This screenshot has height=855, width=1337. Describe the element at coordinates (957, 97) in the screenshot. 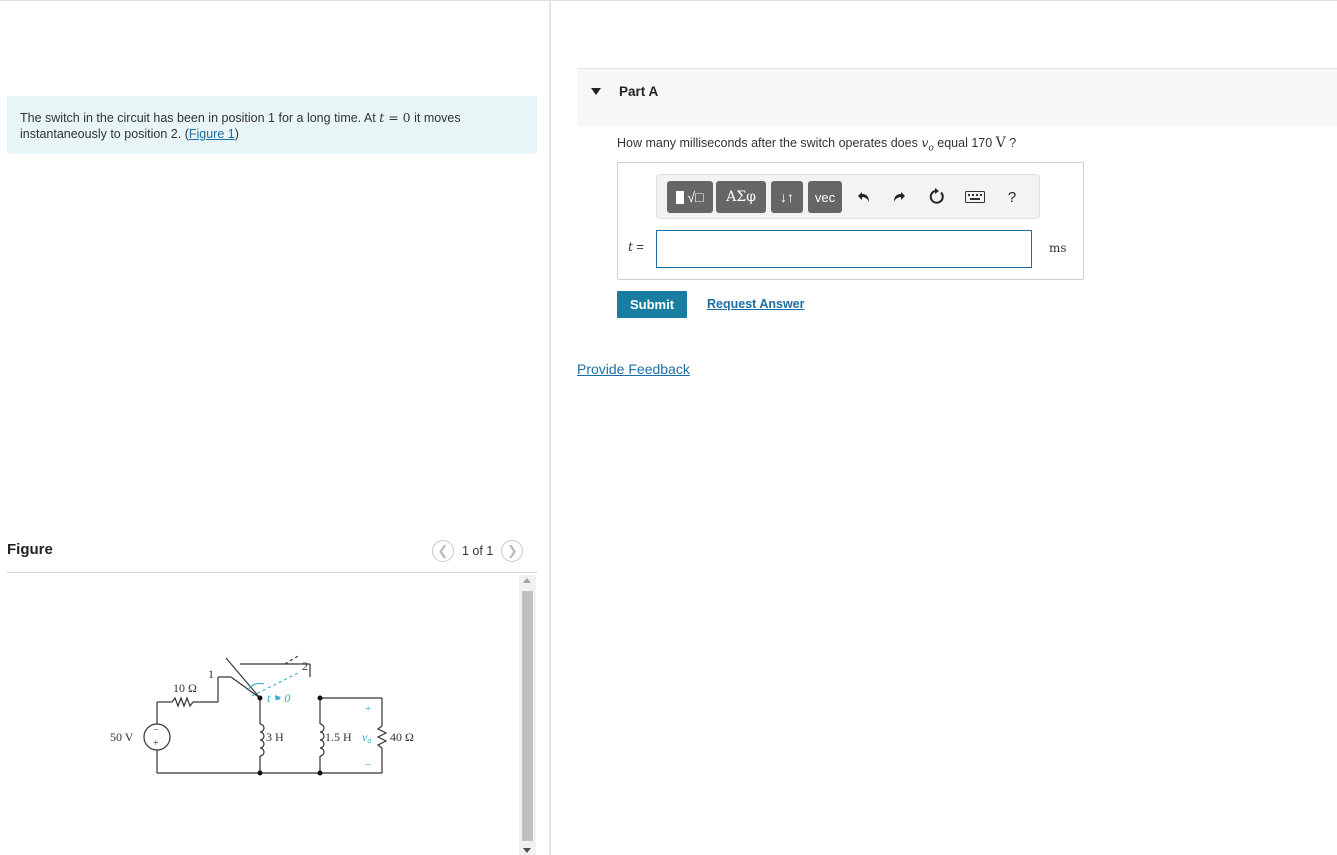

I see `part-a-header: Part A` at that location.